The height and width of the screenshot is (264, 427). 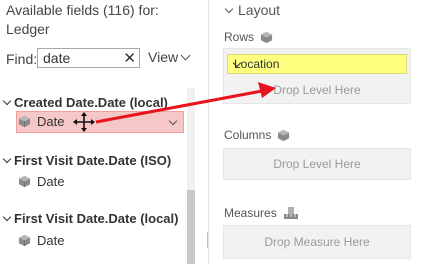 I want to click on field-group-created-date: Created Date.Date (local), so click(x=85, y=102).